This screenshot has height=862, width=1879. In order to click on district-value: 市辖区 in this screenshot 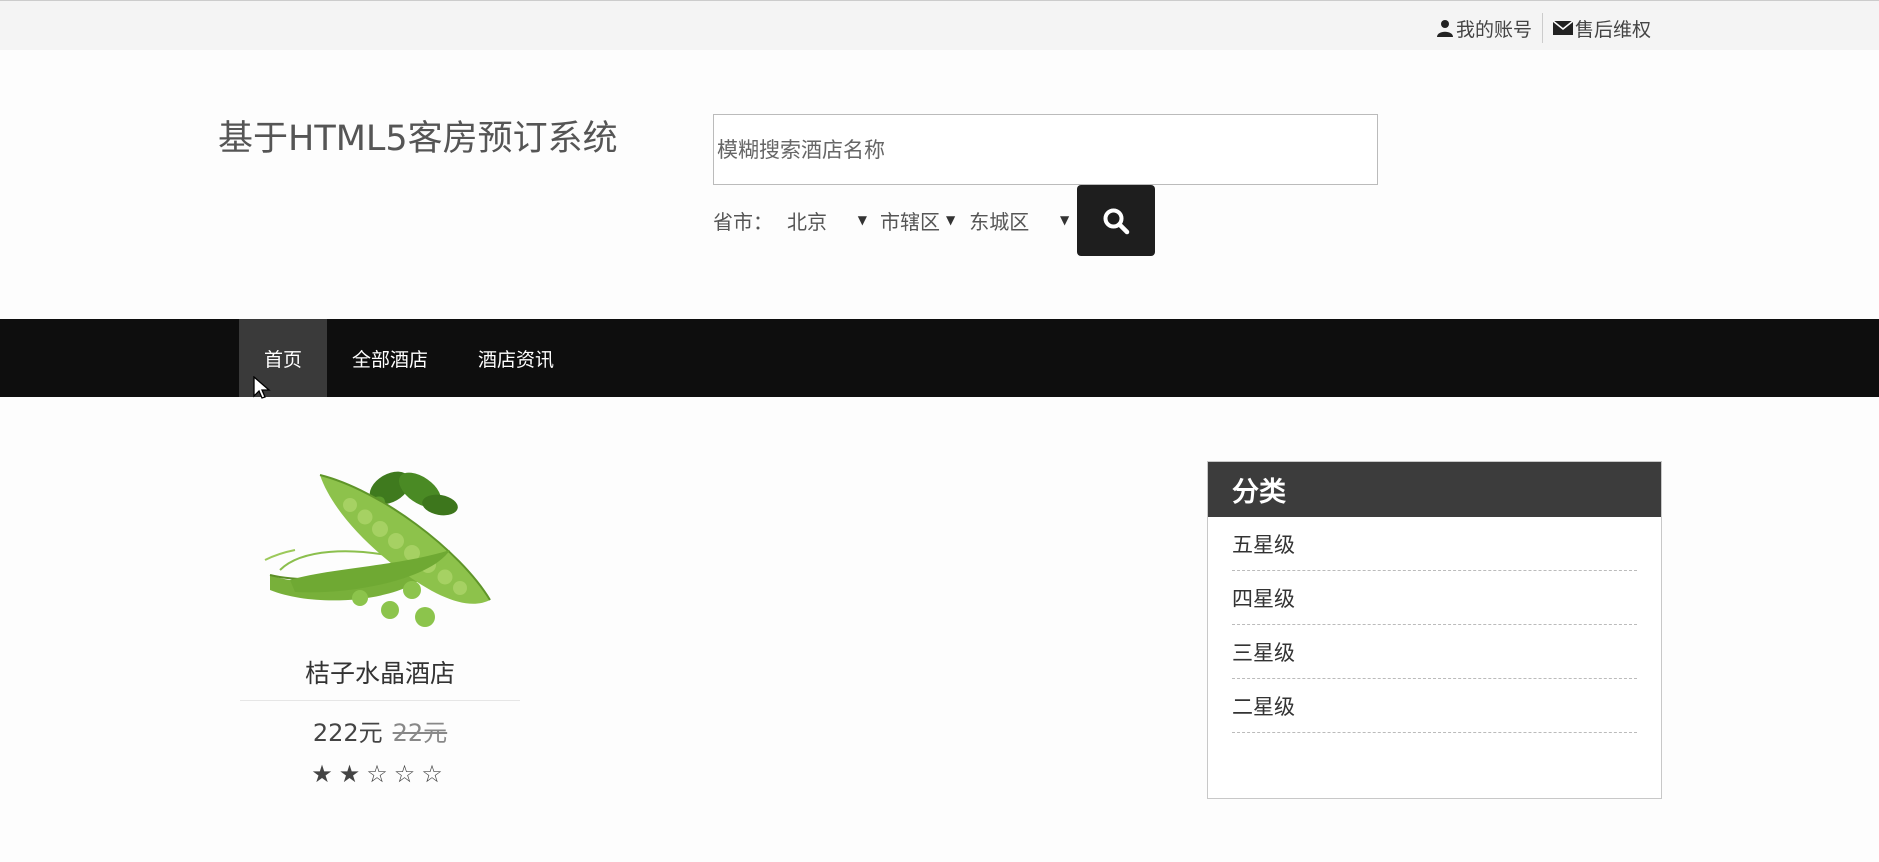, I will do `click(910, 221)`.